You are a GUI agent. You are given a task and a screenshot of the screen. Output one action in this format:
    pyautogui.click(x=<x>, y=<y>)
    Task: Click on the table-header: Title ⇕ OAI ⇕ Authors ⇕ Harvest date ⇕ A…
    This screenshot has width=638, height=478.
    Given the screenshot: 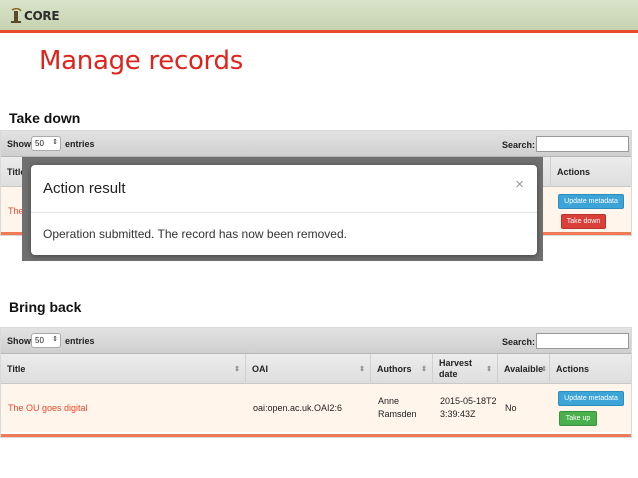 What is the action you would take?
    pyautogui.click(x=316, y=369)
    